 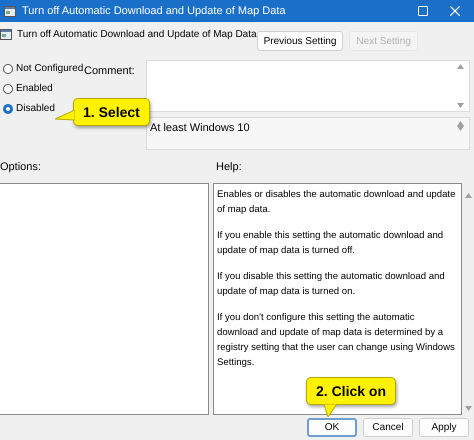 What do you see at coordinates (336, 202) in the screenshot?
I see `help-text: Enables or disables the automatic download and update of map data.` at bounding box center [336, 202].